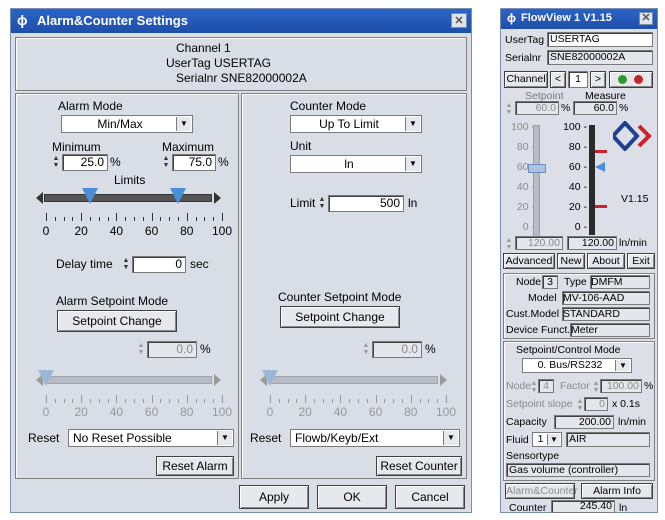 The height and width of the screenshot is (520, 665). What do you see at coordinates (115, 162) in the screenshot?
I see `minimum-unit: %` at bounding box center [115, 162].